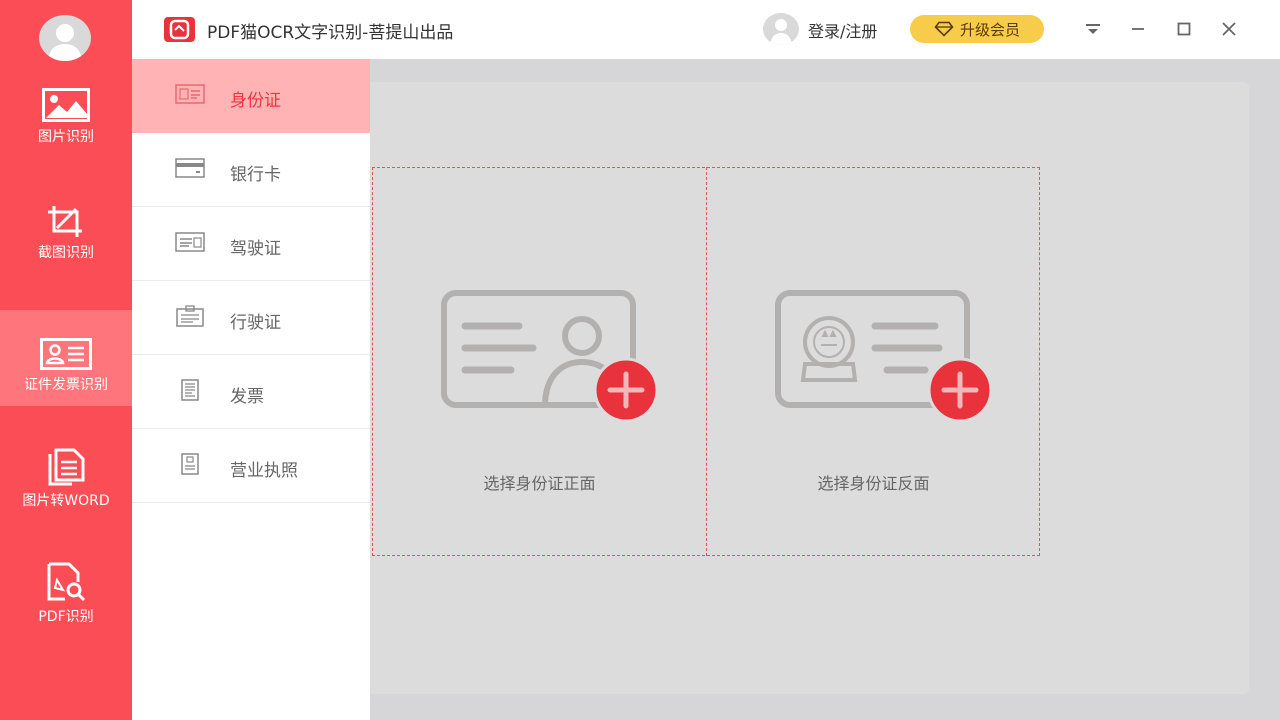 This screenshot has height=720, width=1280. Describe the element at coordinates (887, 356) in the screenshot. I see `id-card-back-icon` at that location.